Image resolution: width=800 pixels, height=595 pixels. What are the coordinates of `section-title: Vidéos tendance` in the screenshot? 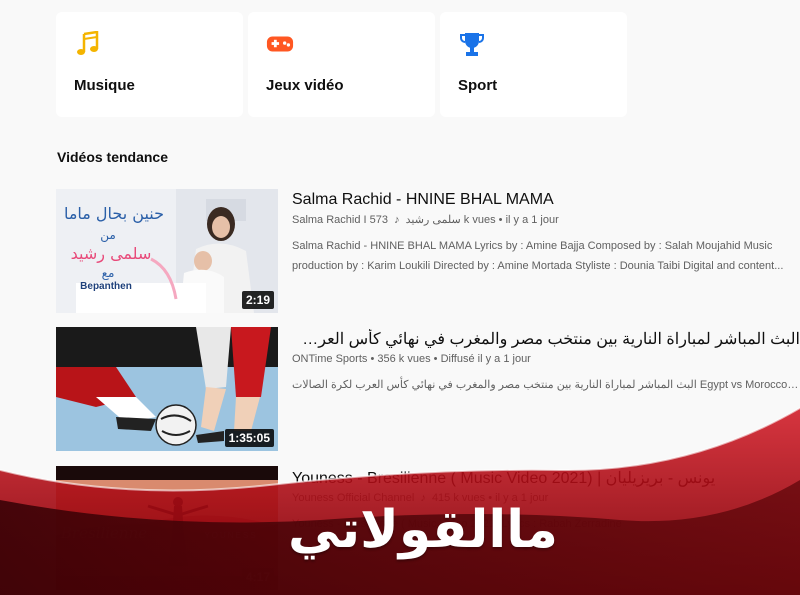 It's located at (113, 157).